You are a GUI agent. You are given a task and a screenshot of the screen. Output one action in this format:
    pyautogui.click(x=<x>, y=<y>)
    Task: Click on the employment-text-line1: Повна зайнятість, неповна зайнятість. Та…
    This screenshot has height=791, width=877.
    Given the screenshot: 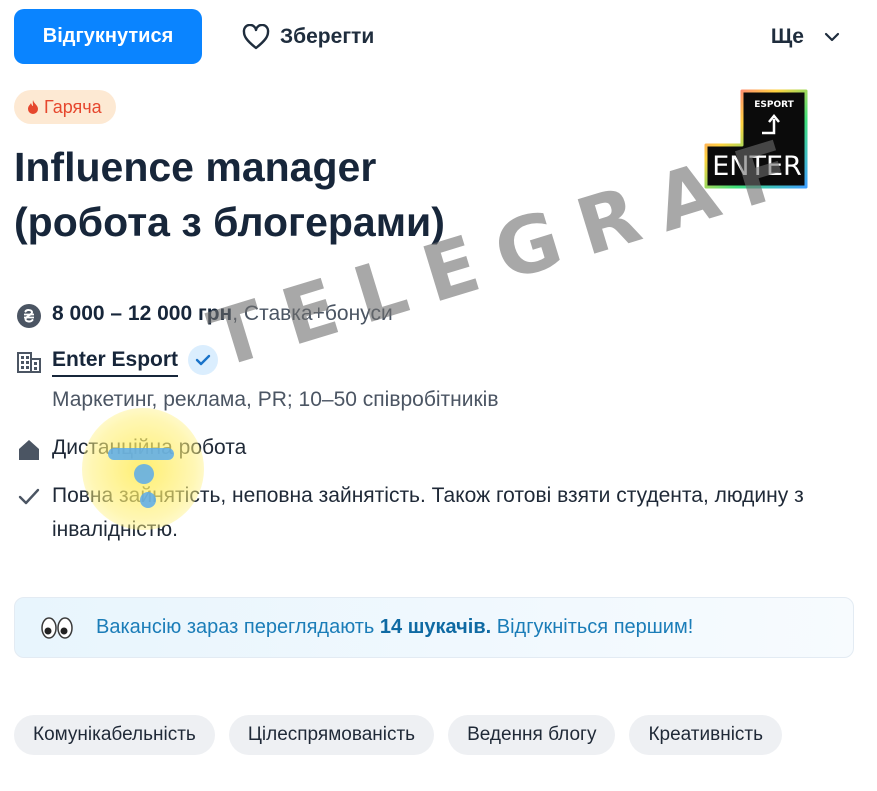 What is the action you would take?
    pyautogui.click(x=428, y=495)
    